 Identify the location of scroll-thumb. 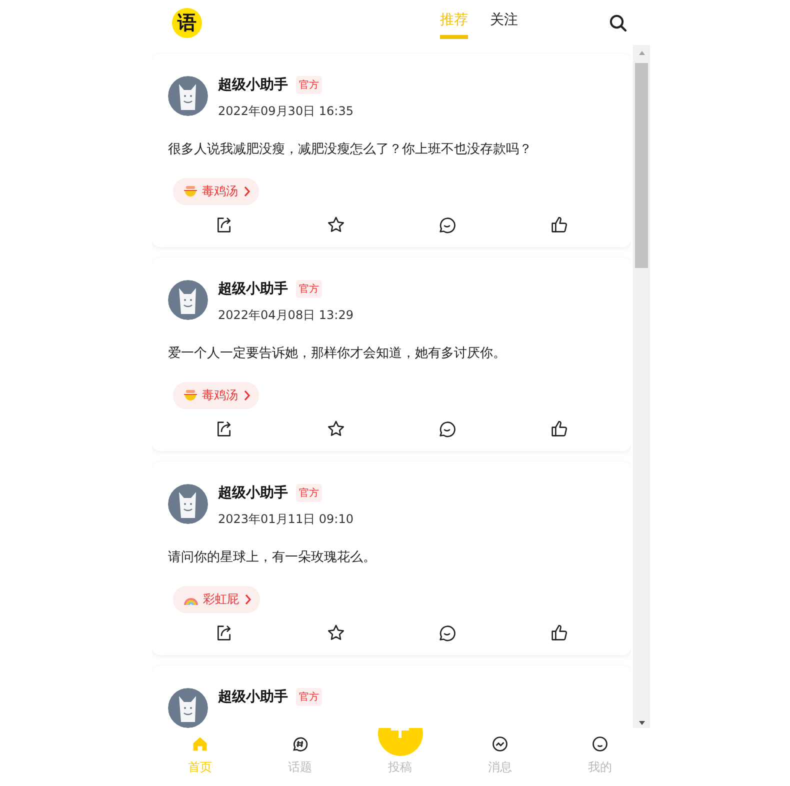
(641, 165).